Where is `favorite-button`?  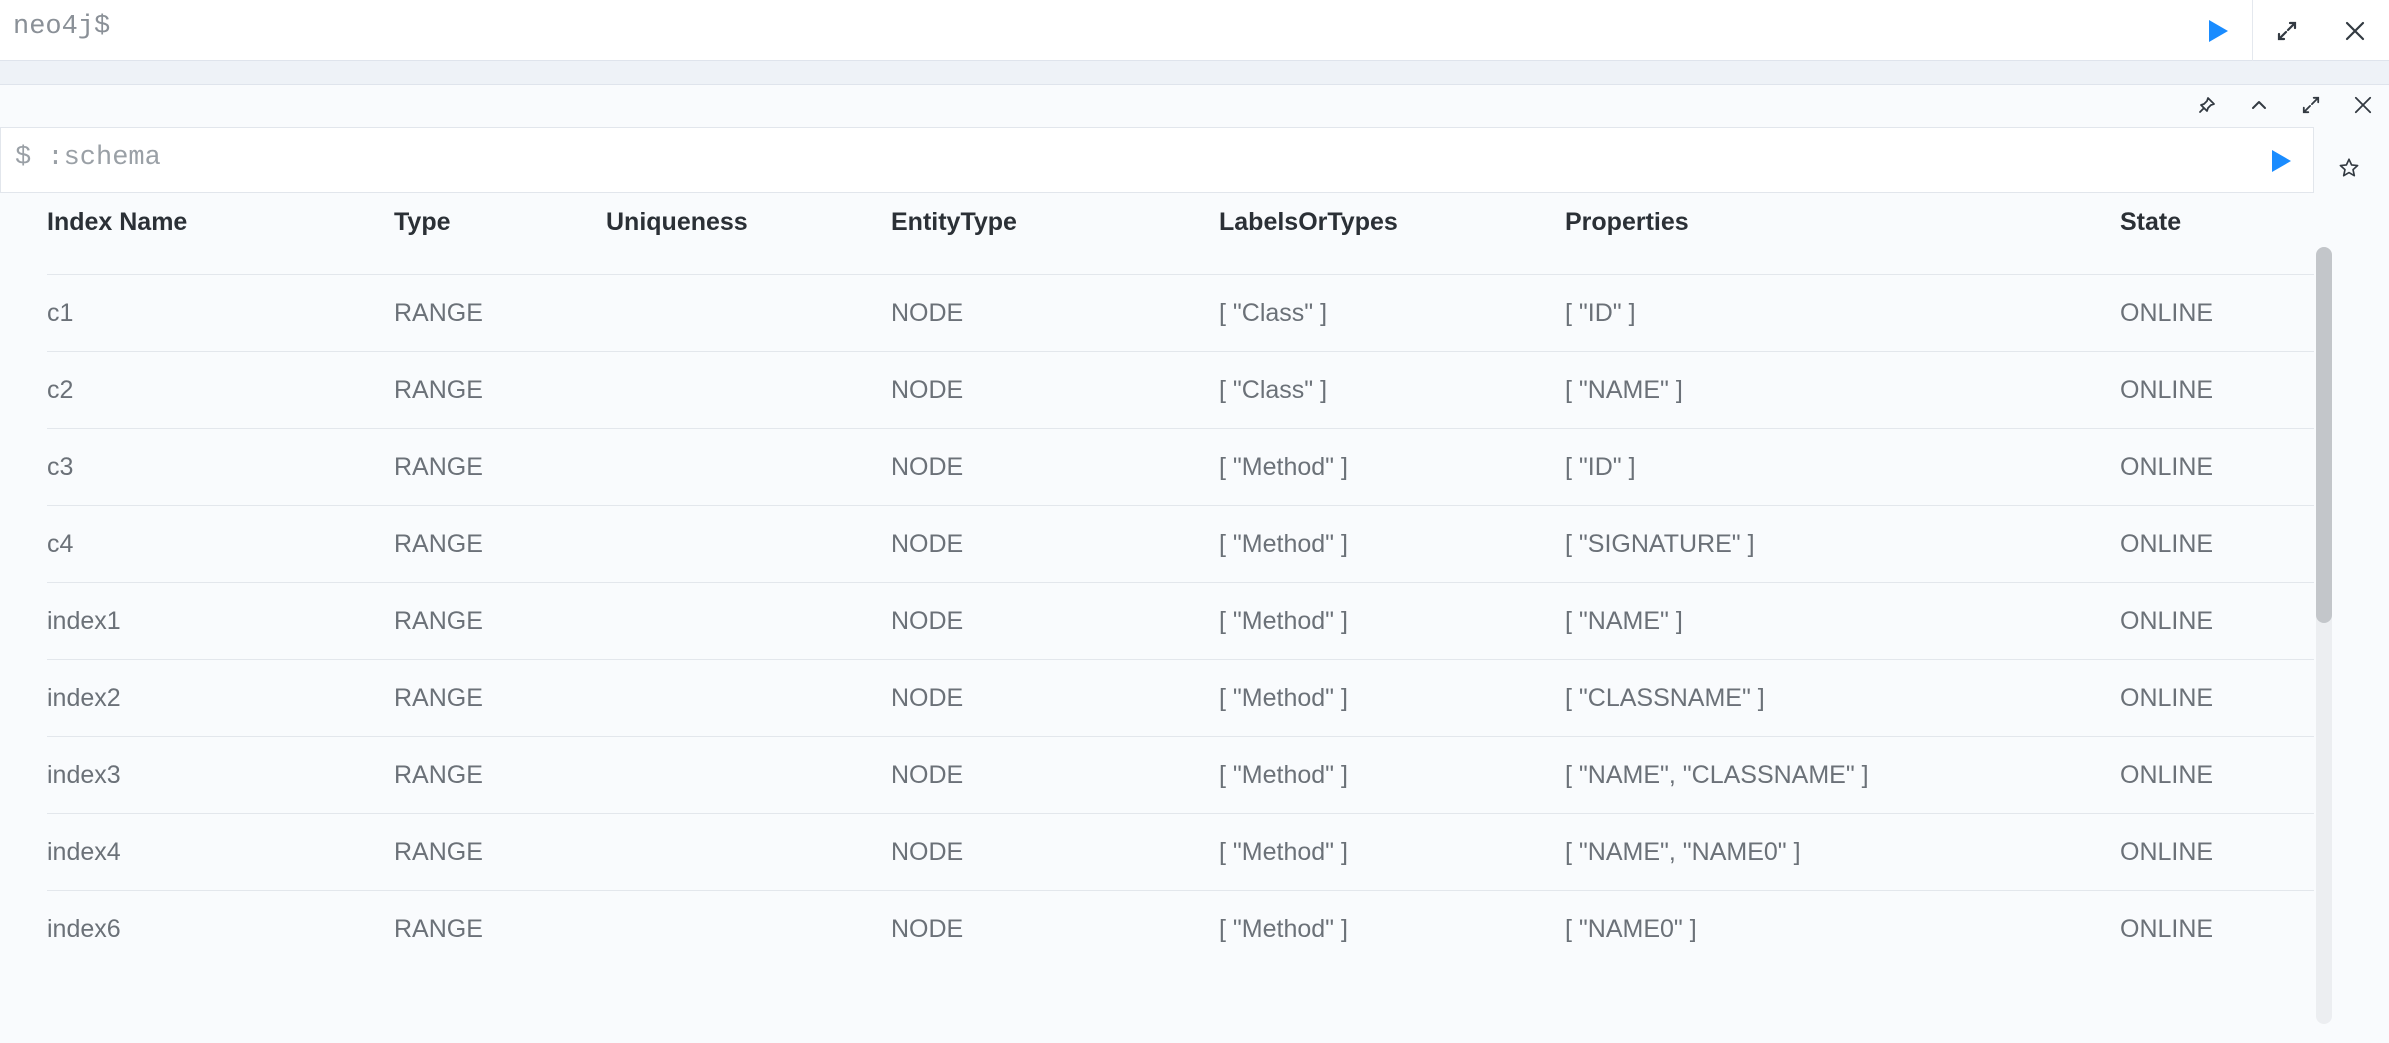 favorite-button is located at coordinates (2349, 168).